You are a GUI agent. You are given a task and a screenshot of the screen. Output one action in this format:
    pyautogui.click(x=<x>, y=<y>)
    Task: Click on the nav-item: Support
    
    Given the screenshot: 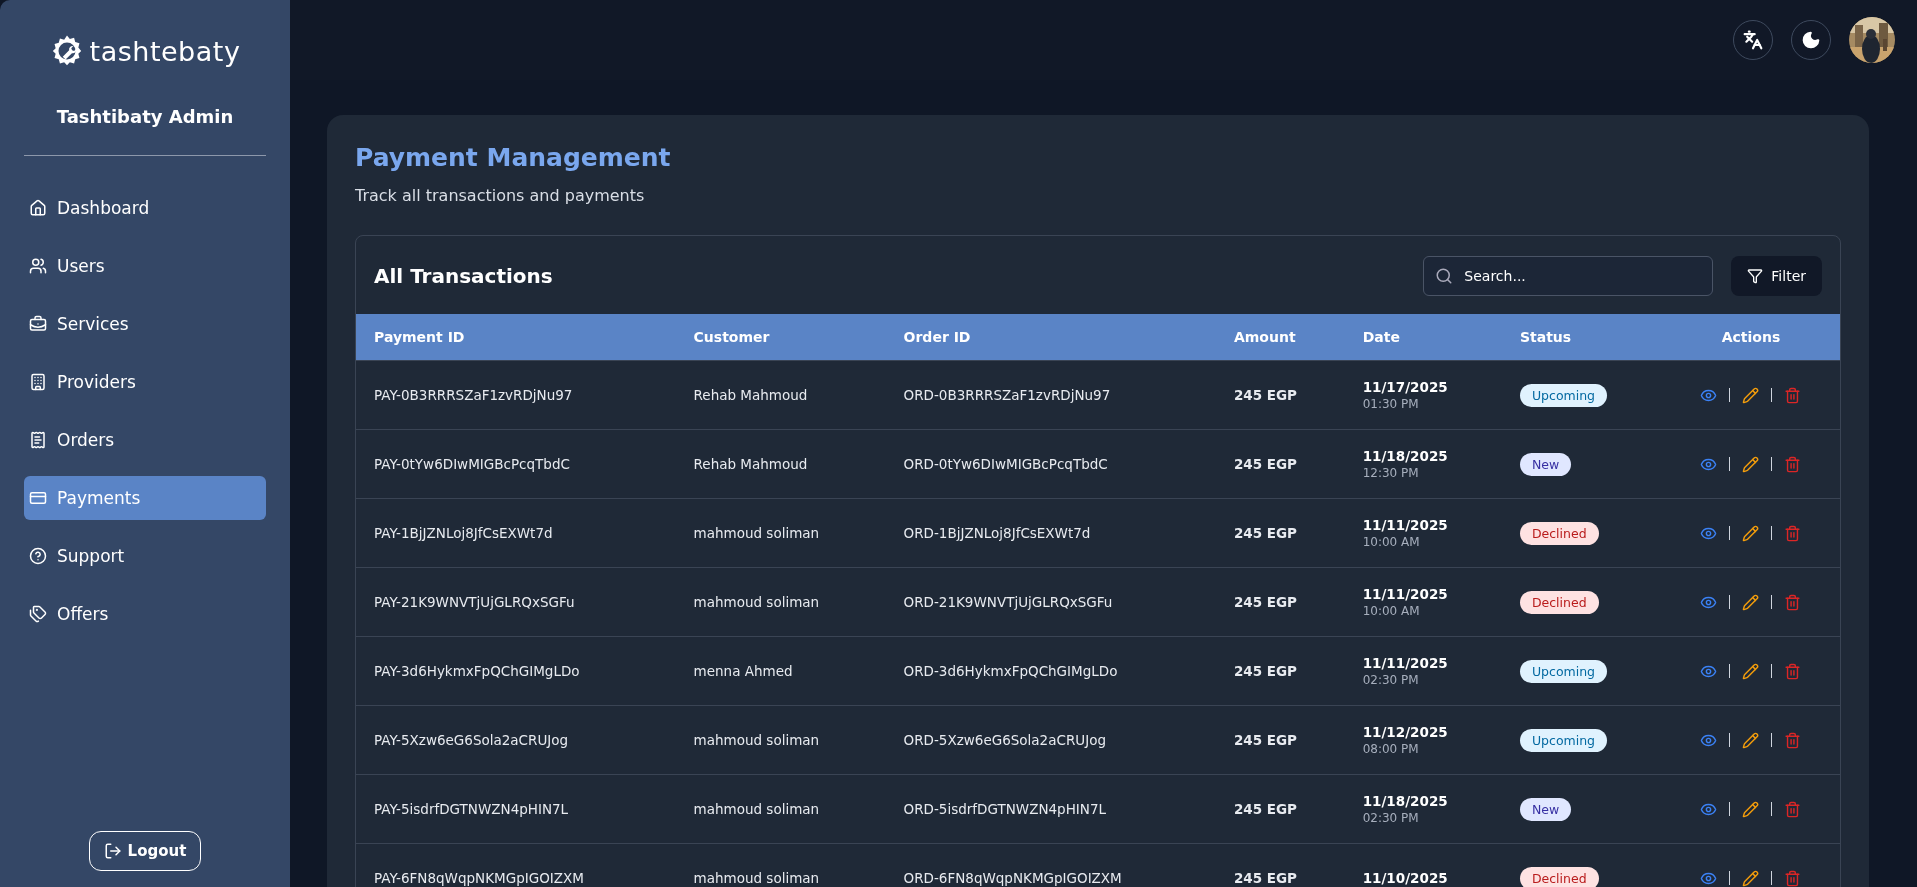 What is the action you would take?
    pyautogui.click(x=145, y=556)
    